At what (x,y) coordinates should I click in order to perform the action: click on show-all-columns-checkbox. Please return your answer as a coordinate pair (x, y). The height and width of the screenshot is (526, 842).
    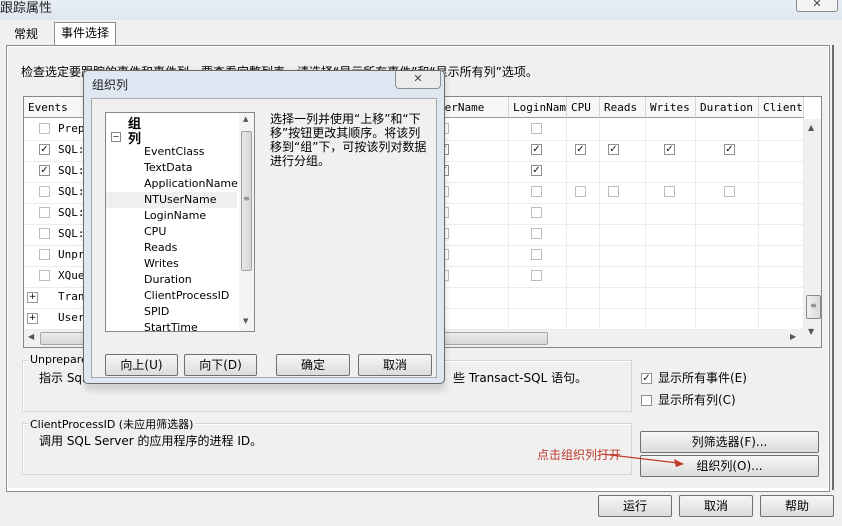
    Looking at the image, I should click on (646, 400).